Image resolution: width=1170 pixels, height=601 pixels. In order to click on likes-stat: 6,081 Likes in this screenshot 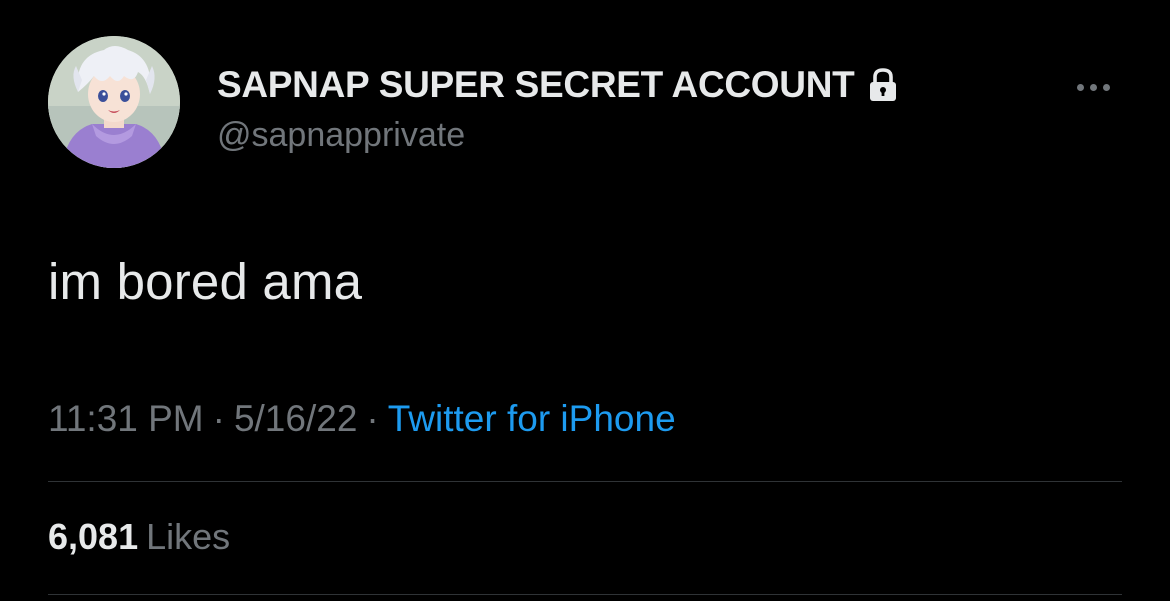, I will do `click(139, 537)`.